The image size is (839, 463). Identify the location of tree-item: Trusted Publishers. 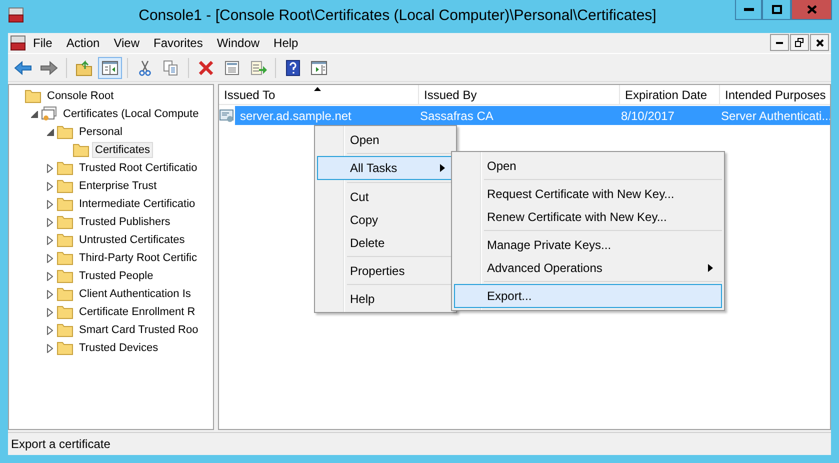
(125, 222).